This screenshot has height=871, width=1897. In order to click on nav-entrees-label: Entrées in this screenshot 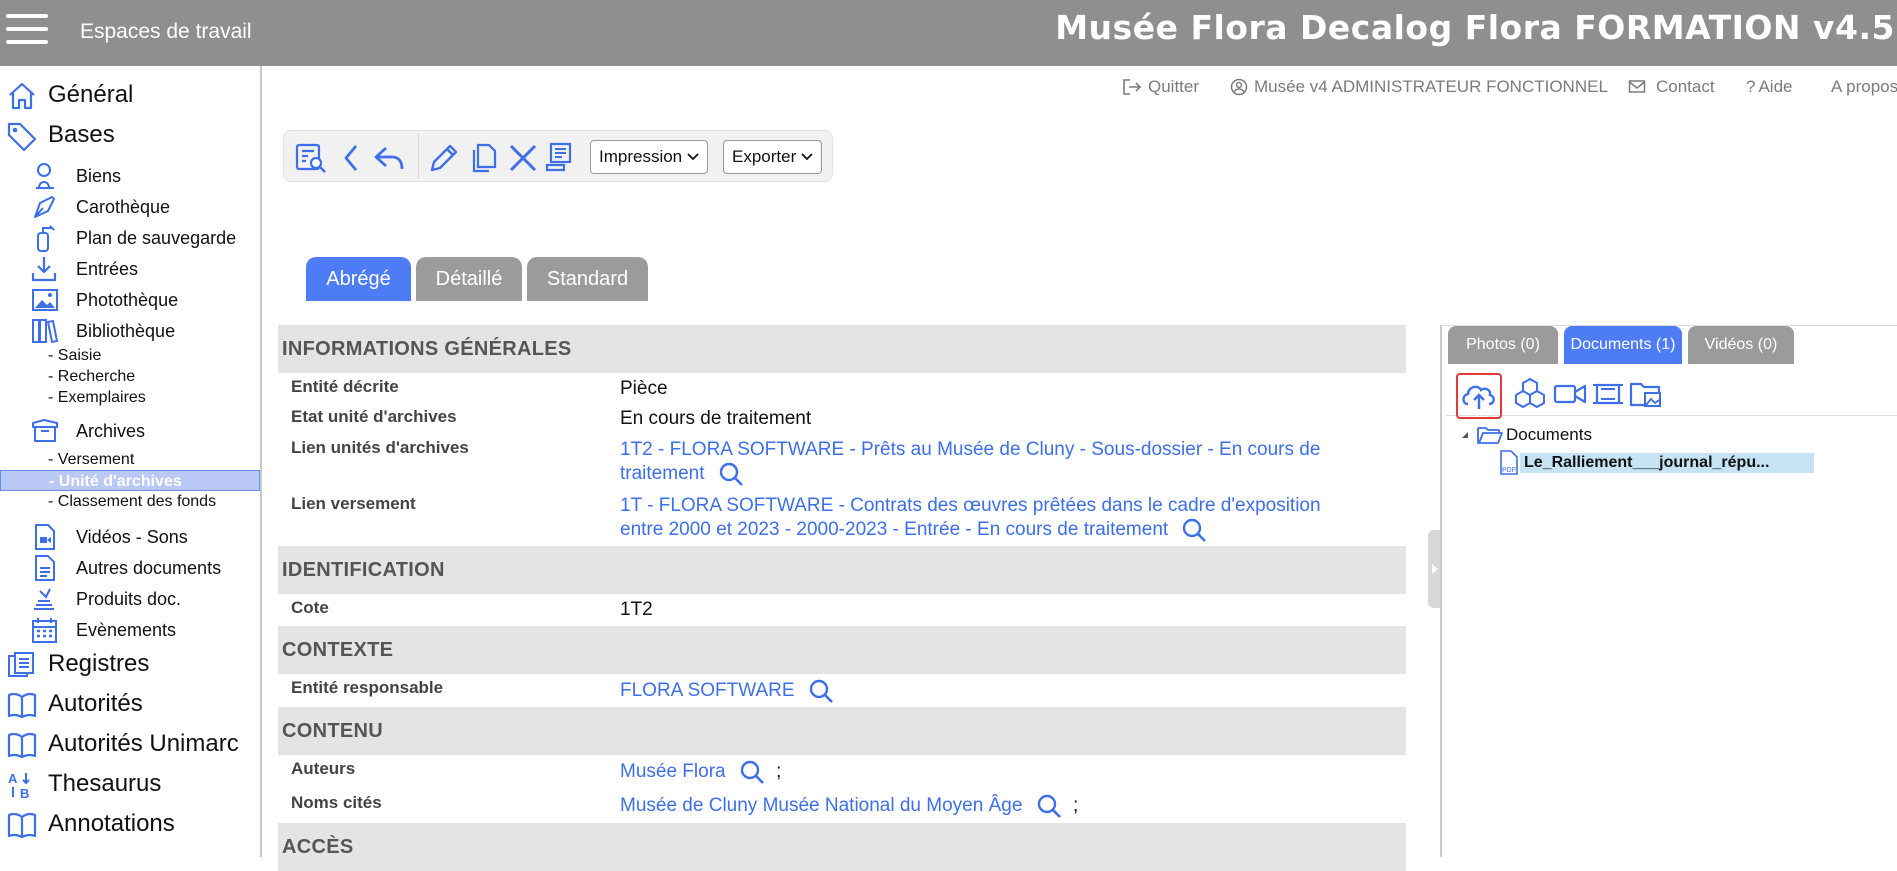, I will do `click(107, 269)`.